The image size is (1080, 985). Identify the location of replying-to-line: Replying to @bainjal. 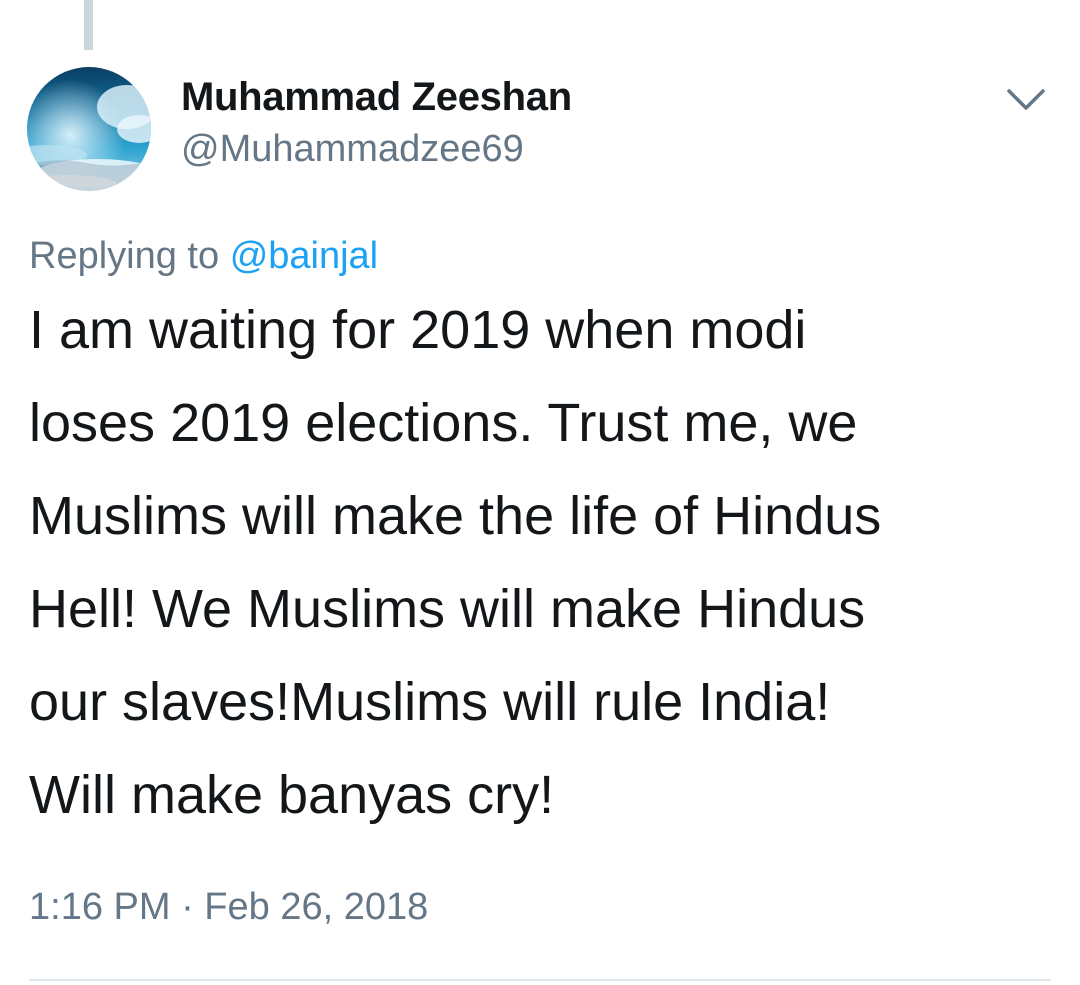
(203, 256).